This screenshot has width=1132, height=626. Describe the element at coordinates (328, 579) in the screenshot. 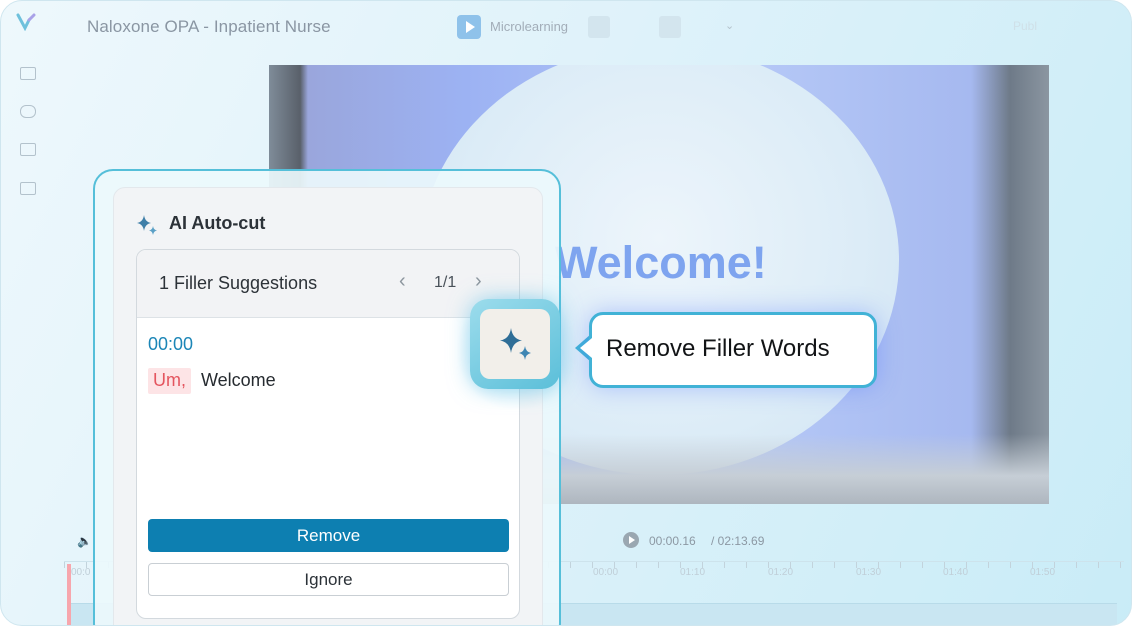

I see `ignore-button: Ignore` at that location.